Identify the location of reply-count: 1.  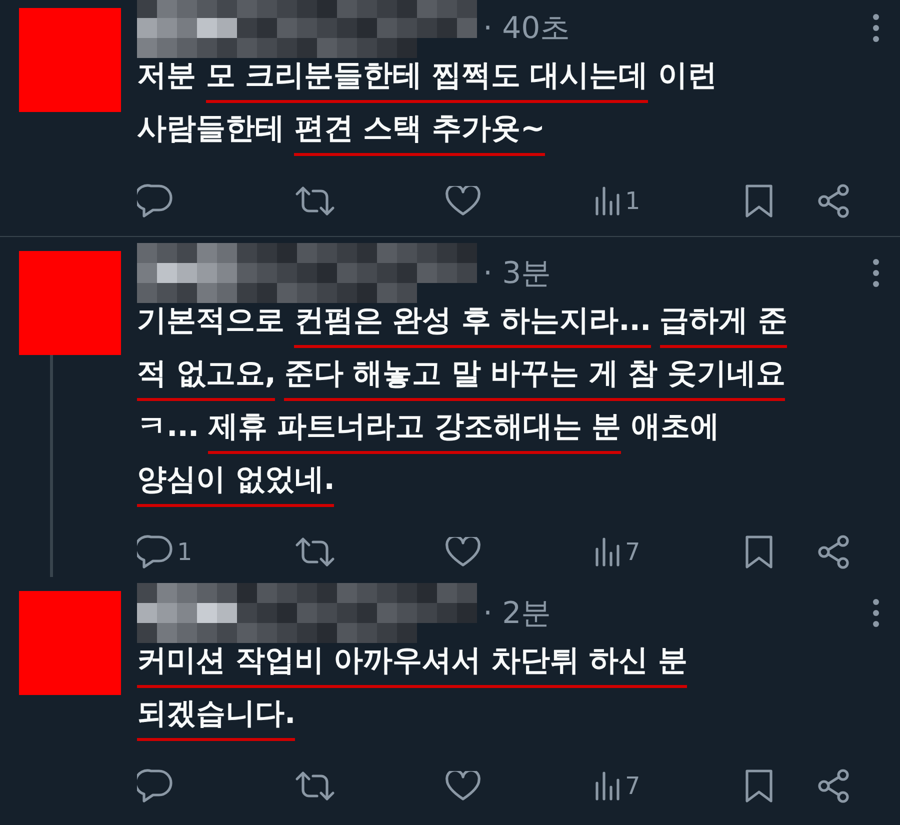
(184, 552).